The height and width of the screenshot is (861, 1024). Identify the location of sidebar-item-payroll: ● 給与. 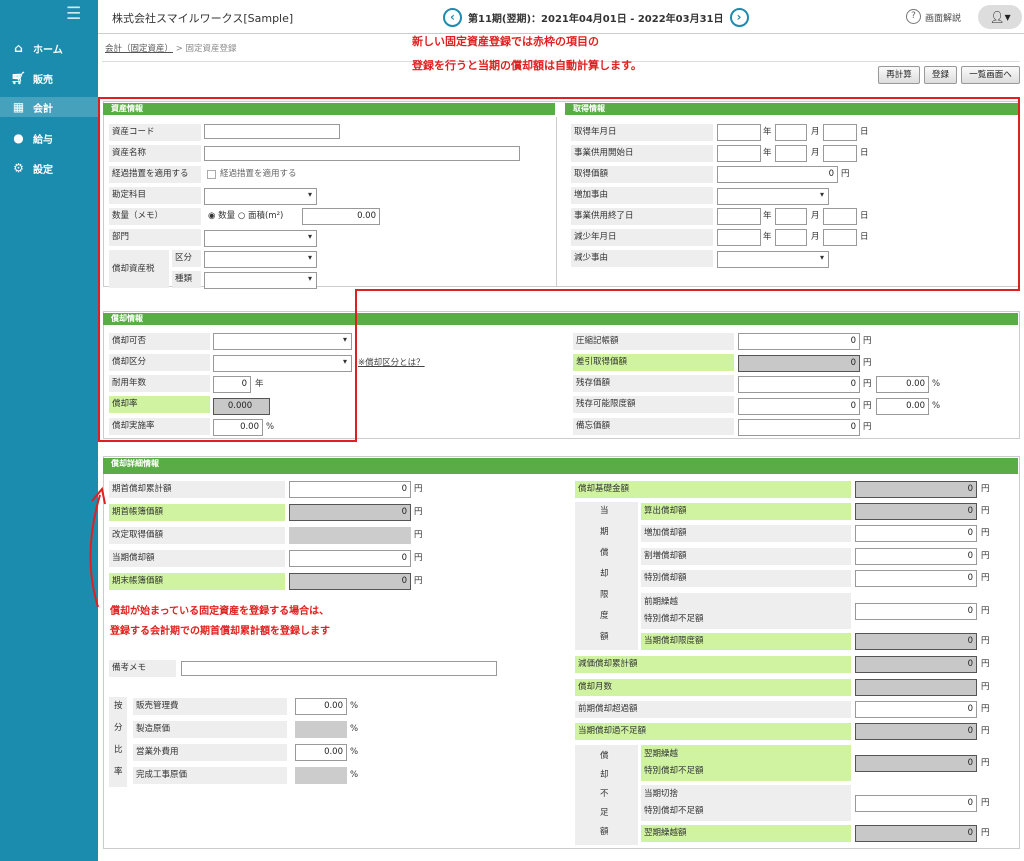
(52, 138).